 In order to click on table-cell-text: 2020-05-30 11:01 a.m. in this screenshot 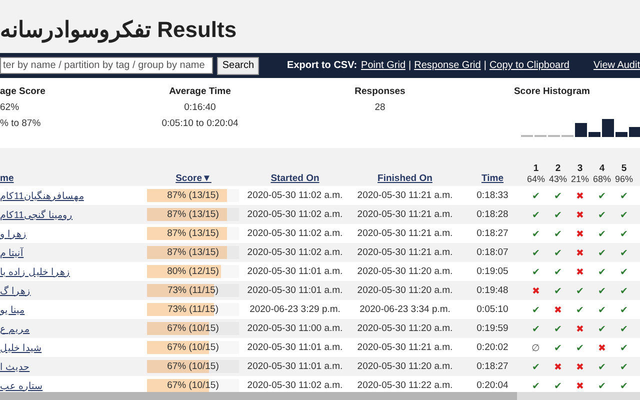, I will do `click(295, 290)`.